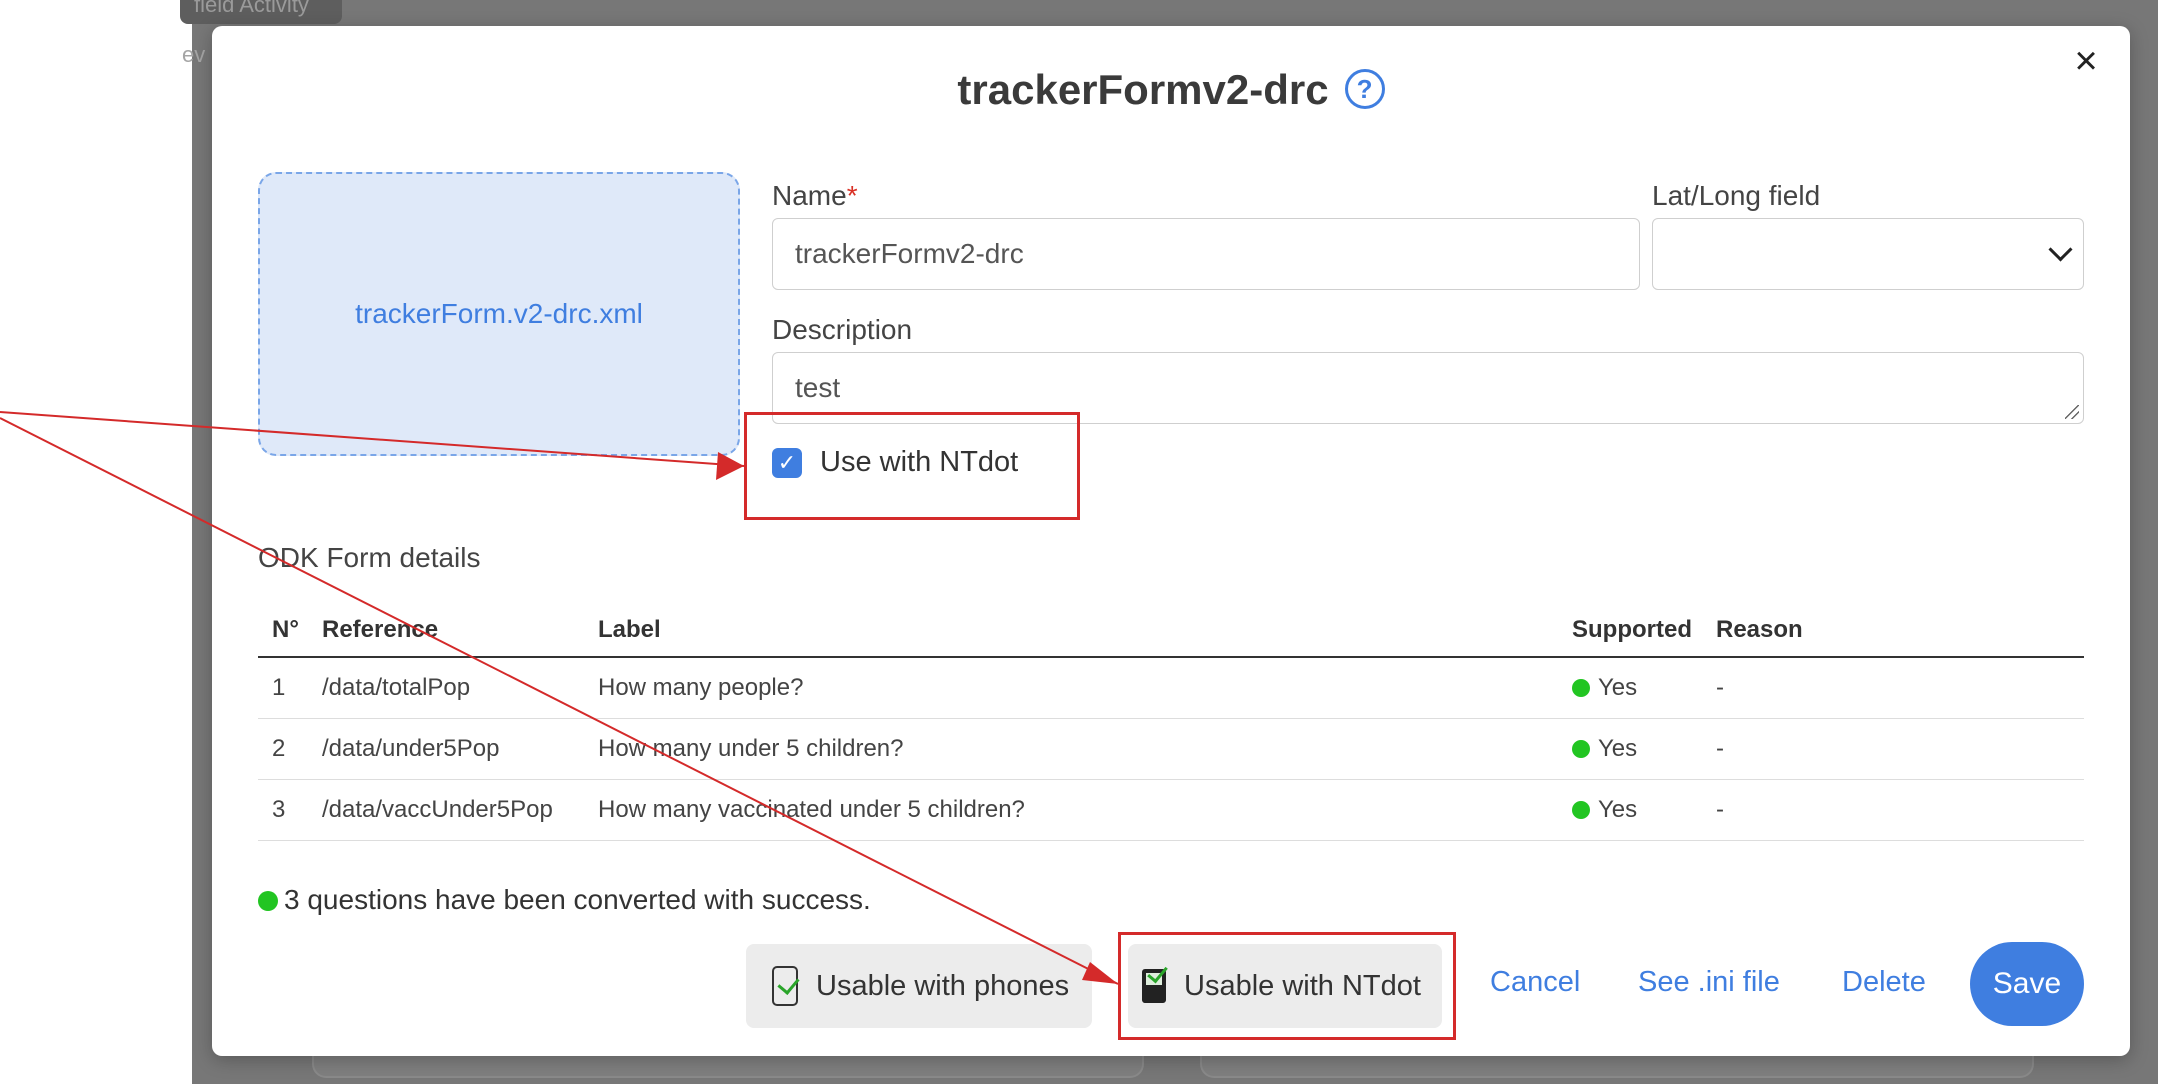  Describe the element at coordinates (730, 466) in the screenshot. I see `annotation-arrowhead-checkbox` at that location.